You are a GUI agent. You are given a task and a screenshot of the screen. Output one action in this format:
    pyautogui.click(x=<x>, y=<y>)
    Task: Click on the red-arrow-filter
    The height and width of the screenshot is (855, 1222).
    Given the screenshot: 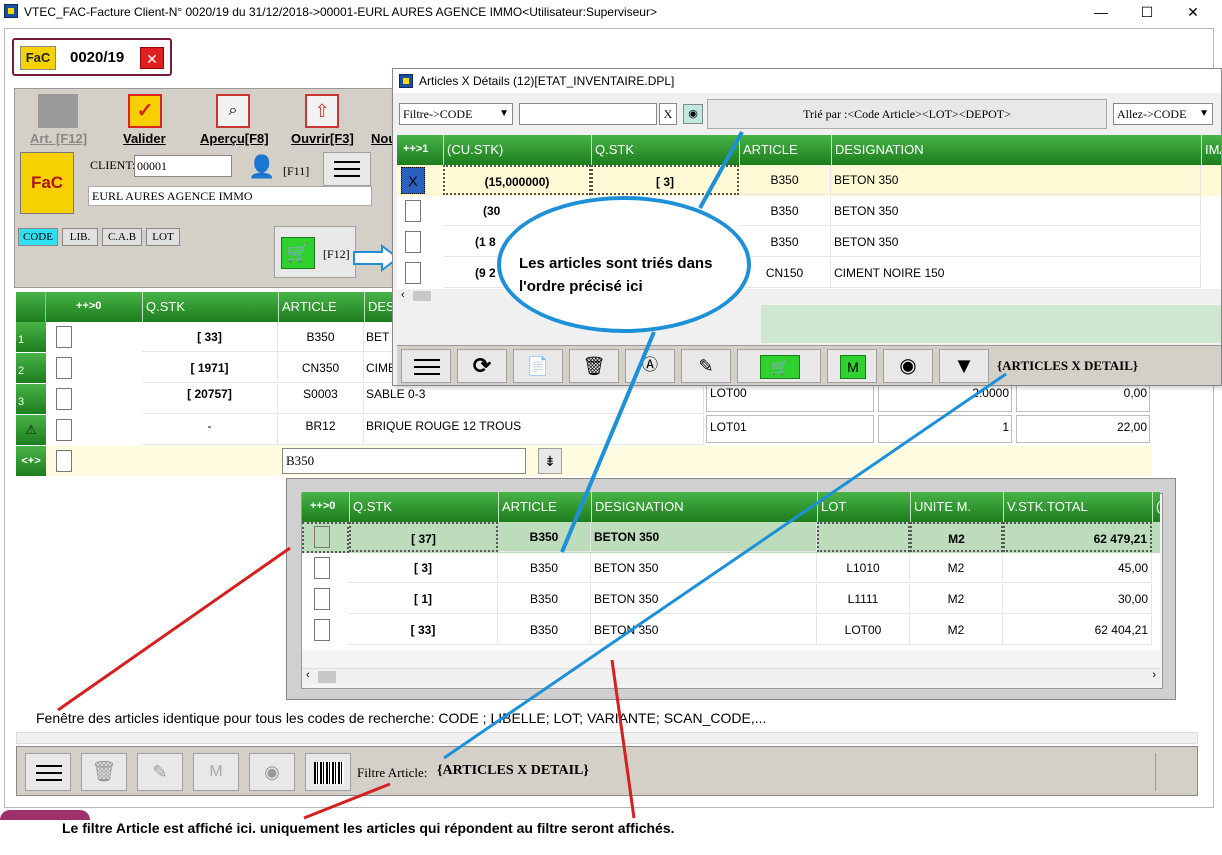 What is the action you would take?
    pyautogui.click(x=347, y=801)
    